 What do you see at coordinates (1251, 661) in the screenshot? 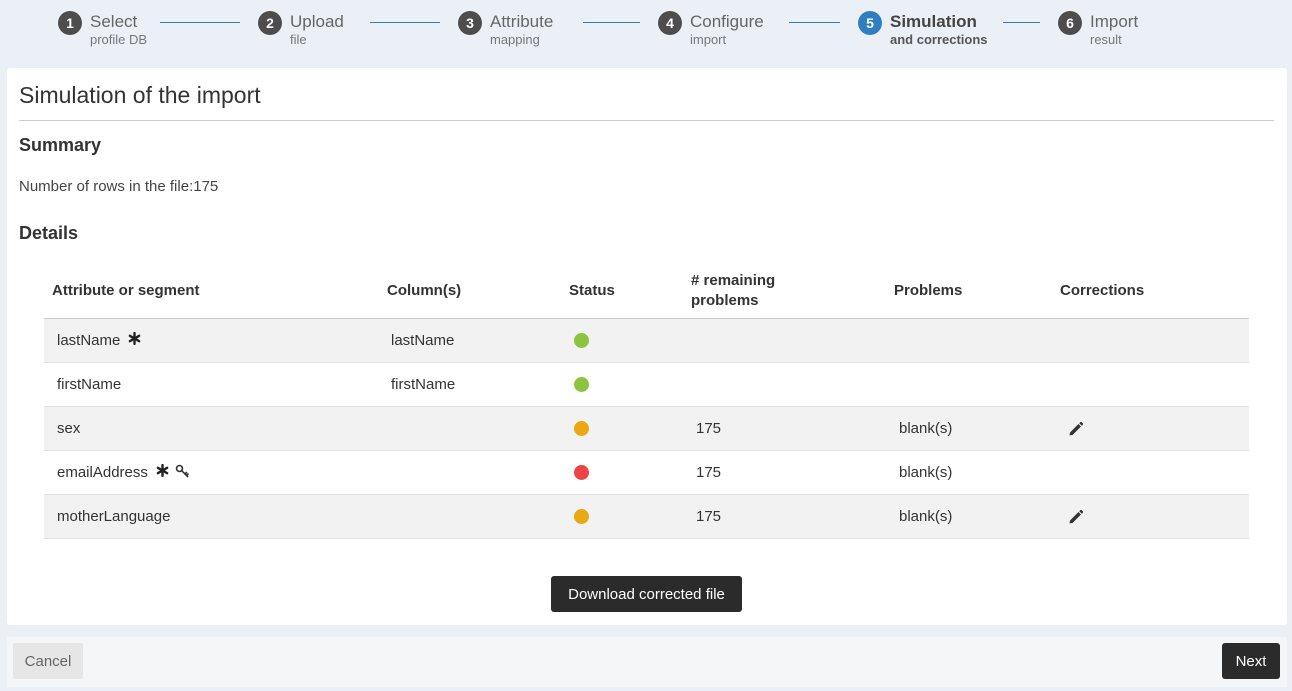
I see `next-button: Next` at bounding box center [1251, 661].